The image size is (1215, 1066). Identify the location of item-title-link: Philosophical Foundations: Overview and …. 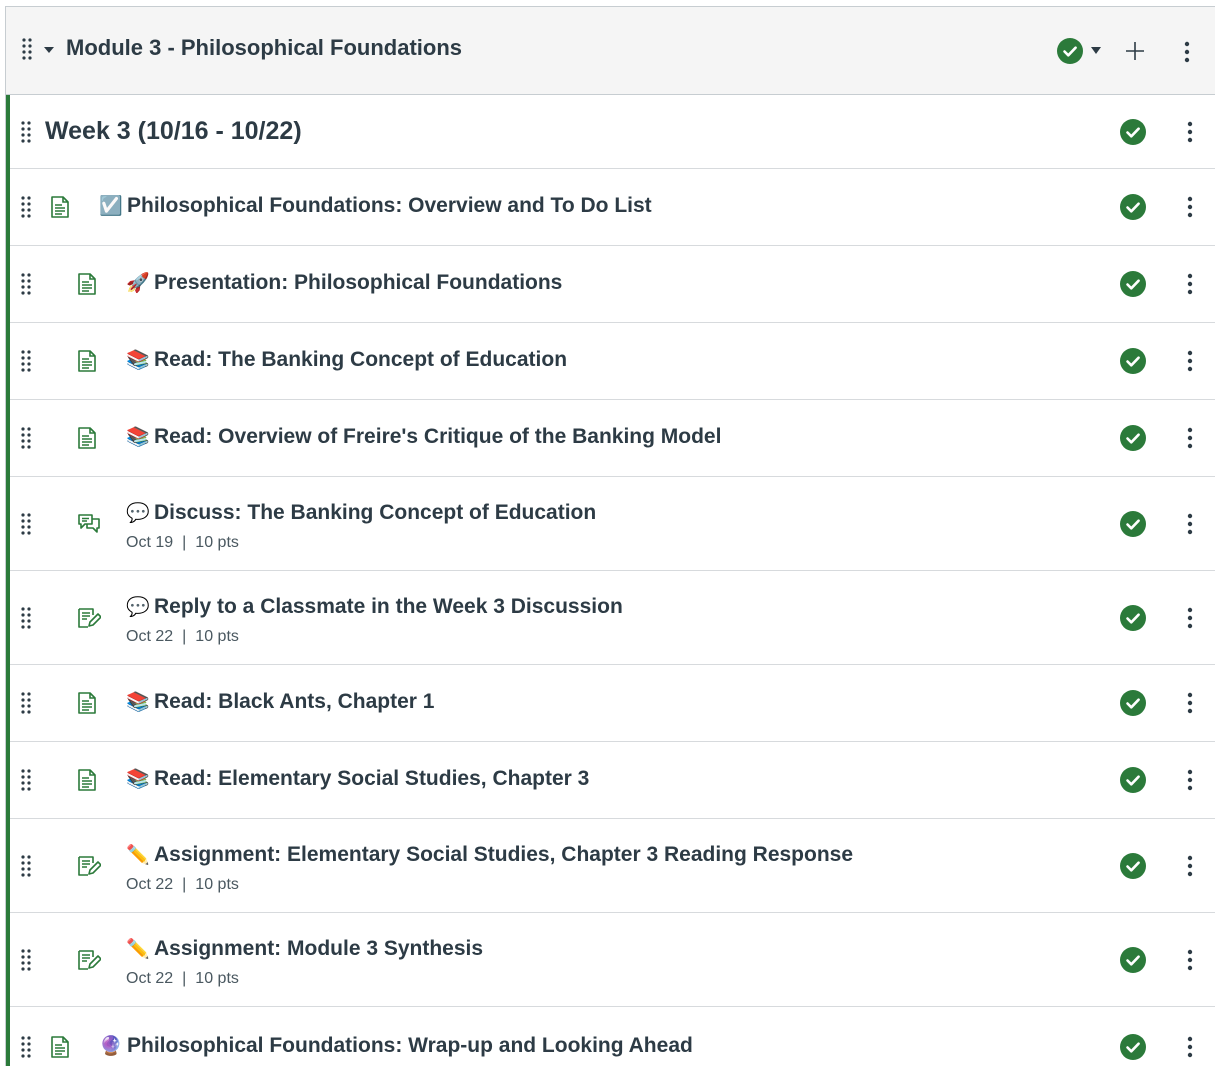
(389, 206).